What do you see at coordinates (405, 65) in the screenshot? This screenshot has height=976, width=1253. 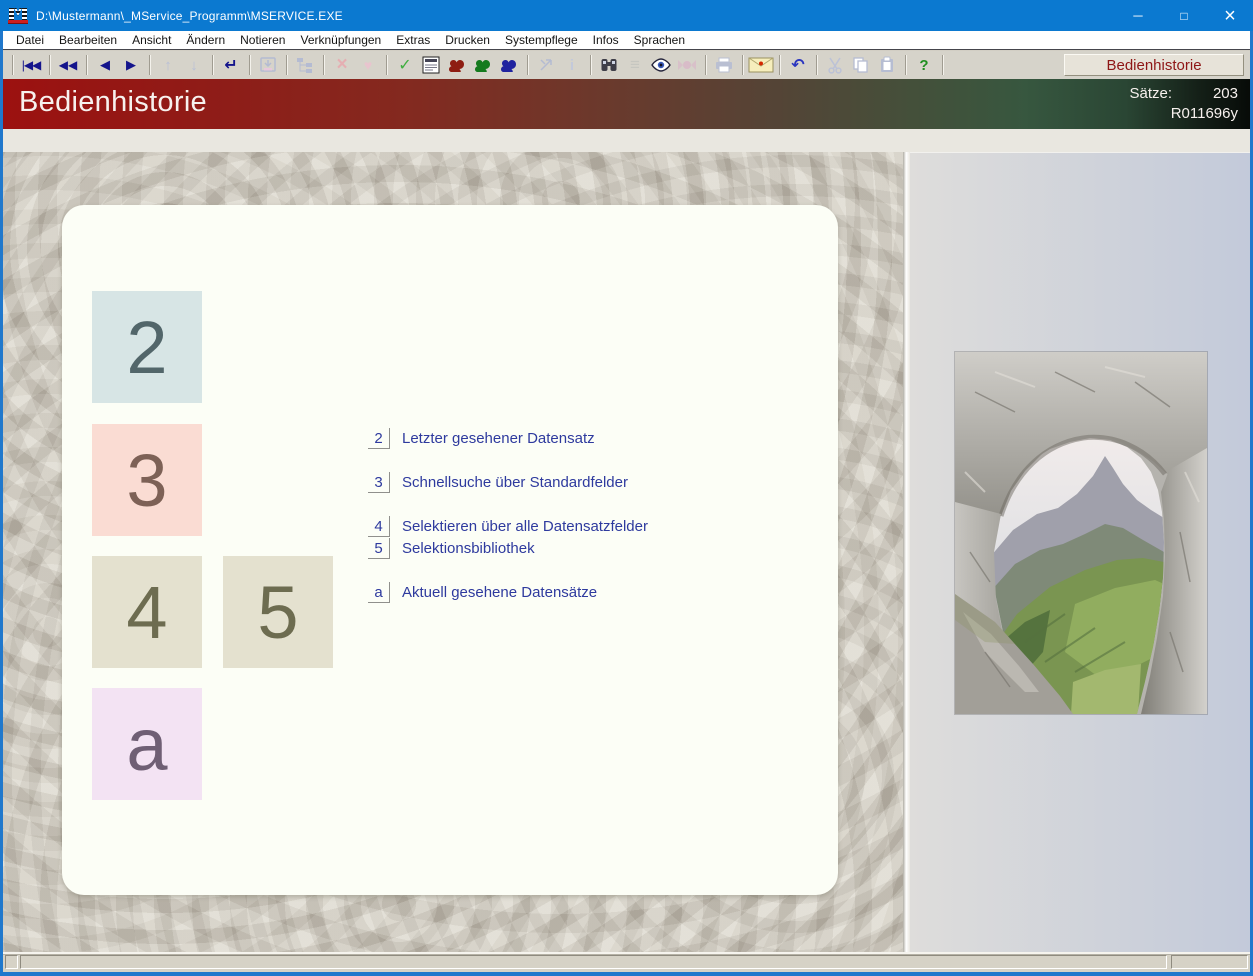 I see `confirm-button: ✓` at bounding box center [405, 65].